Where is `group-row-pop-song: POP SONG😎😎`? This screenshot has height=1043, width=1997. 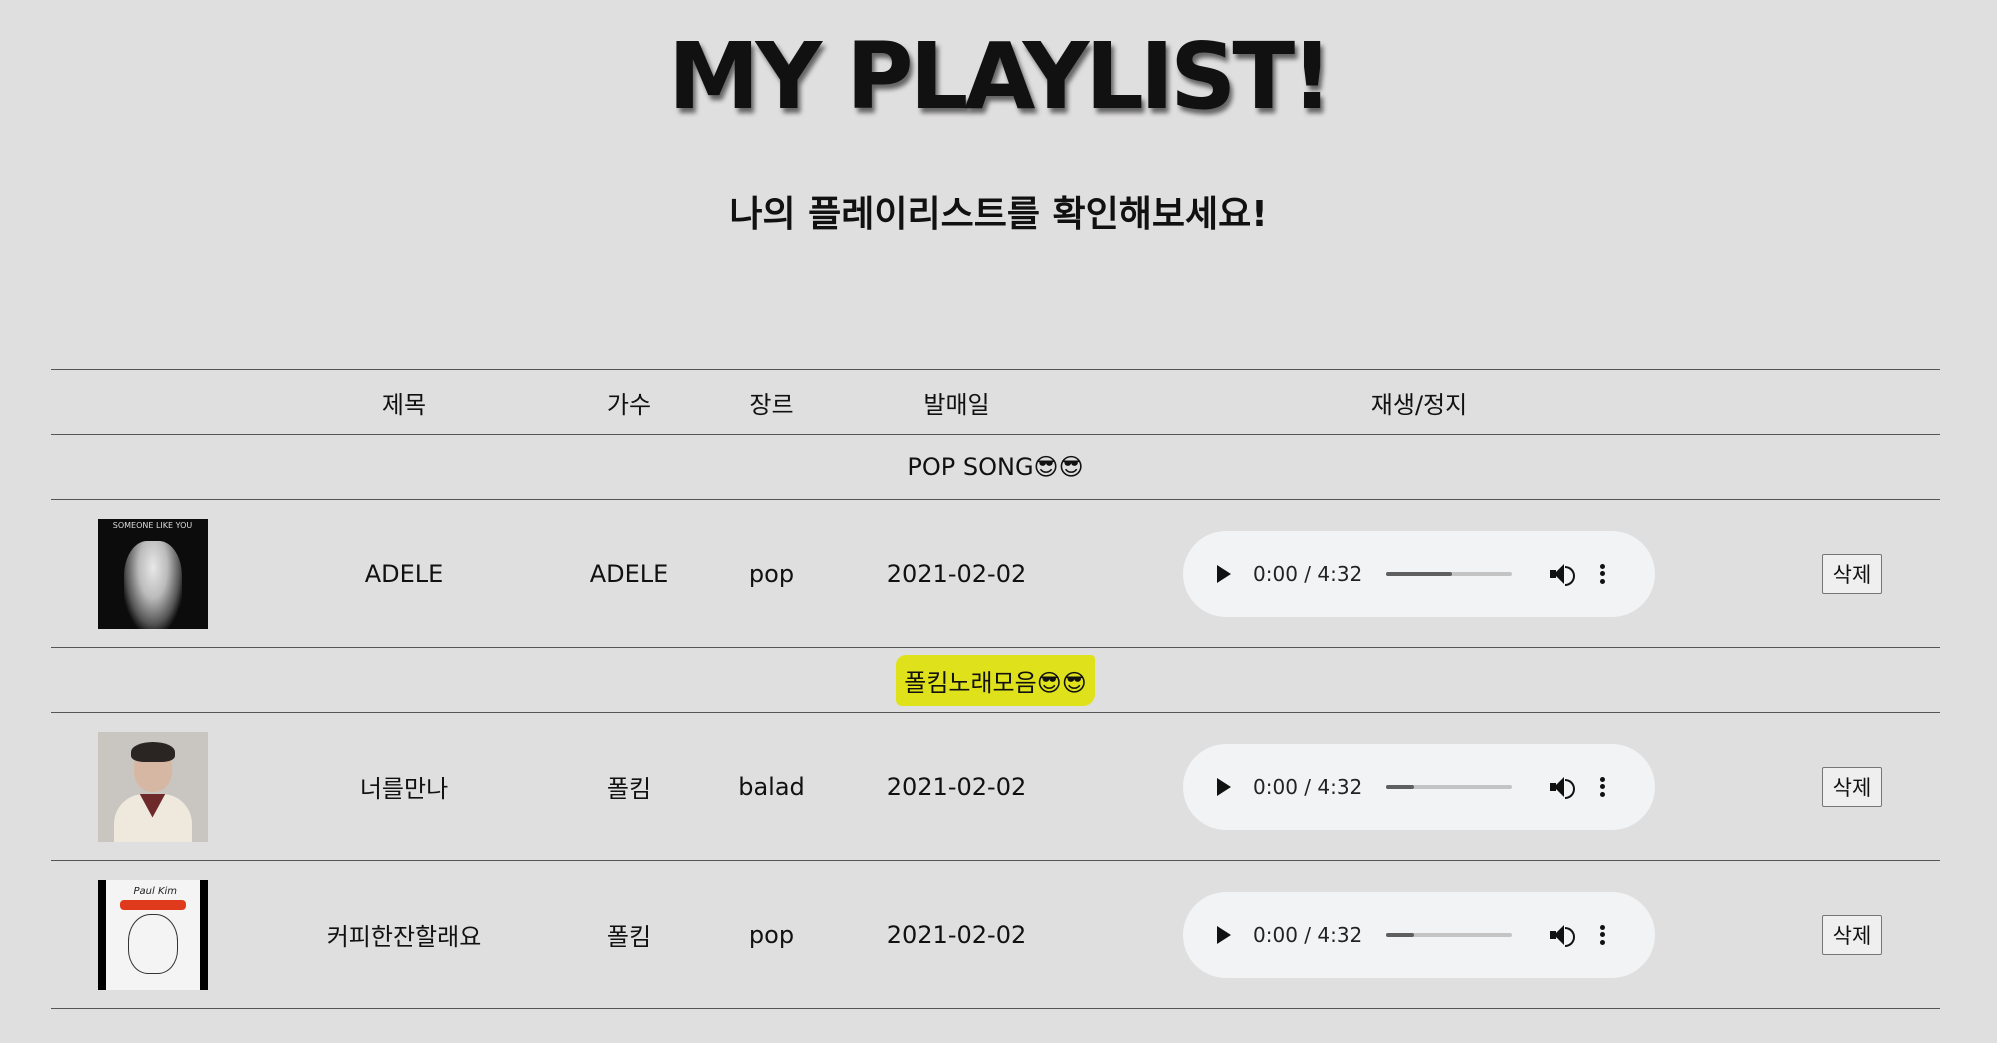 group-row-pop-song: POP SONG😎😎 is located at coordinates (995, 467).